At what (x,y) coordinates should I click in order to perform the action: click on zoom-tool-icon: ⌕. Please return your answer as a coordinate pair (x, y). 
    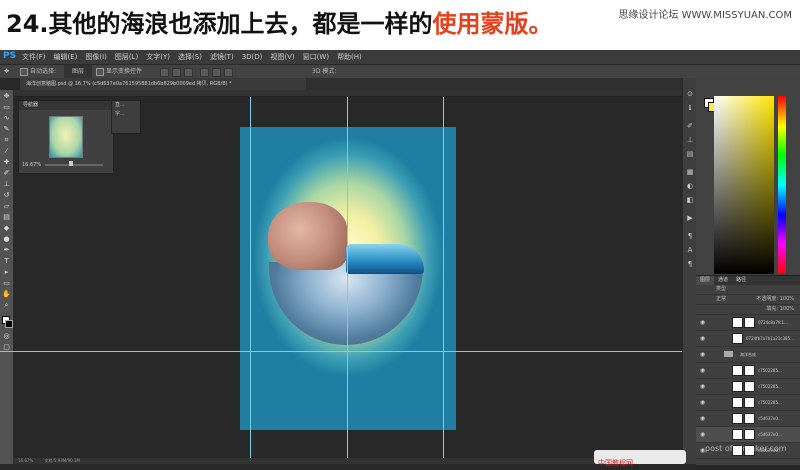
    Looking at the image, I should click on (6, 305).